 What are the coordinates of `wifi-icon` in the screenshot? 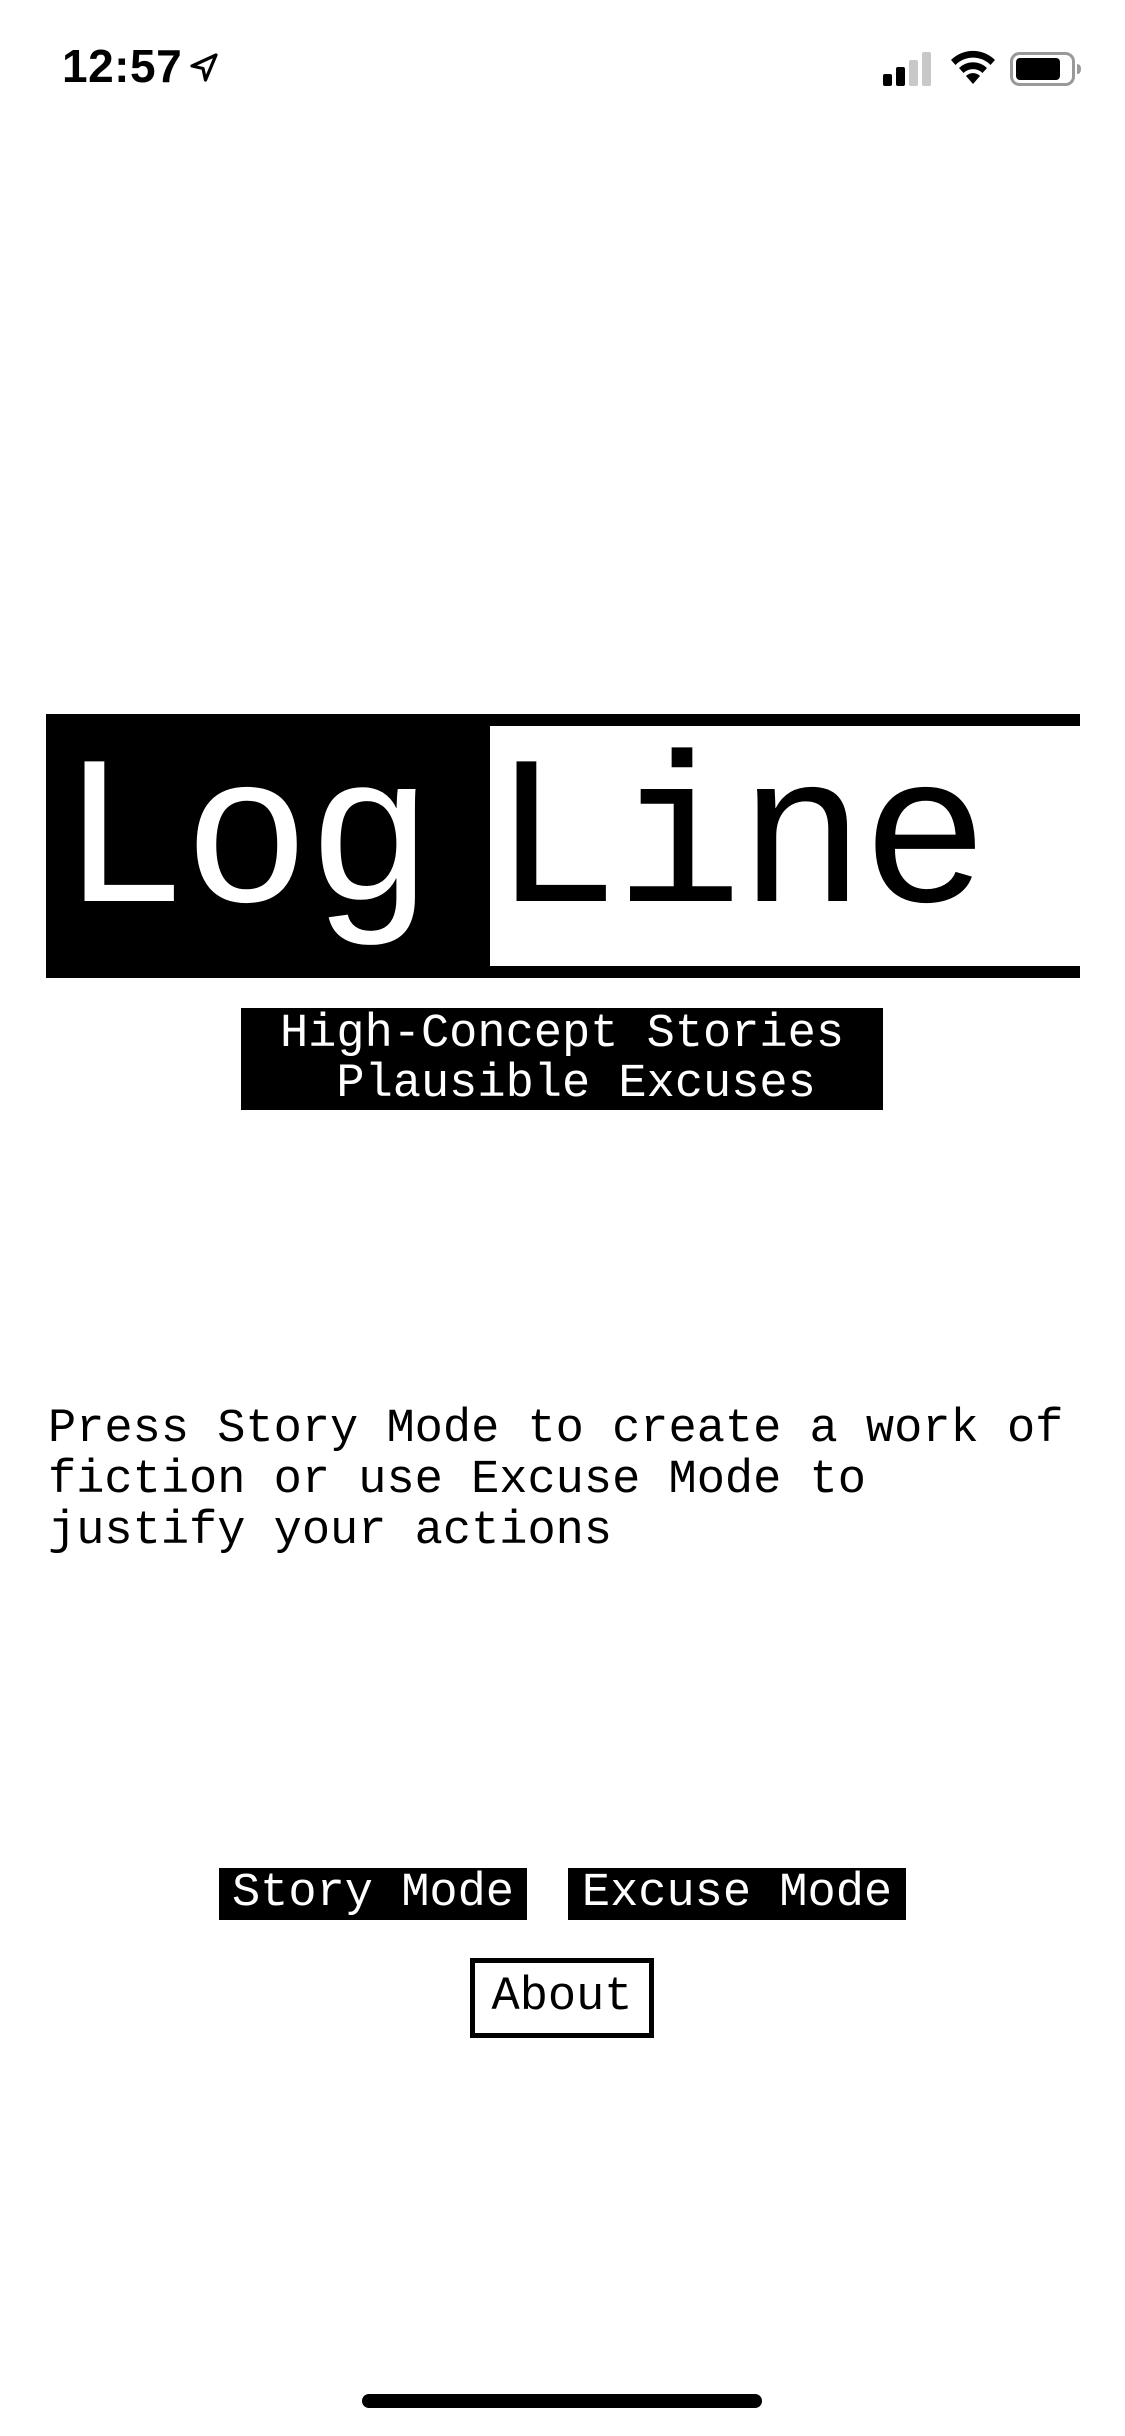 It's located at (973, 68).